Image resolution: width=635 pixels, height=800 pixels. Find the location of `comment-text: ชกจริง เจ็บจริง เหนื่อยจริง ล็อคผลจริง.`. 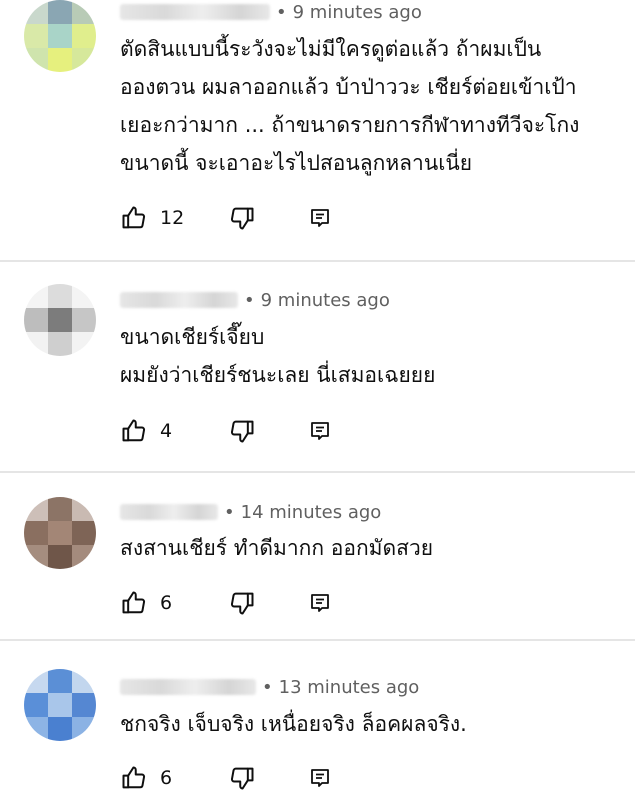

comment-text: ชกจริง เจ็บจริง เหนื่อยจริง ล็อคผลจริง. is located at coordinates (370, 724).